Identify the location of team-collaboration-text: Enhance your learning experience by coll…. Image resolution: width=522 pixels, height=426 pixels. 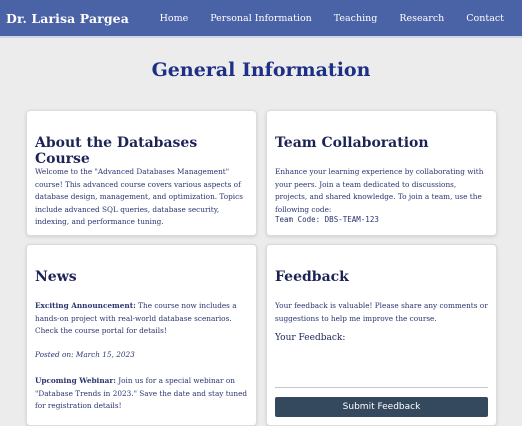
(379, 190).